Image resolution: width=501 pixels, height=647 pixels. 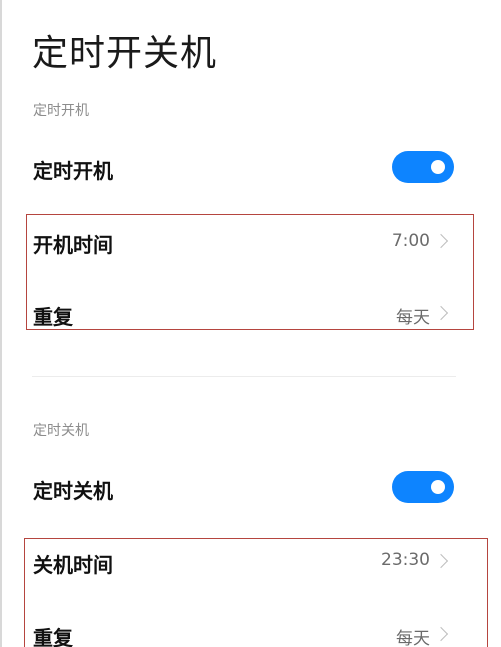 I want to click on power-on-time-label: 开机时间, so click(x=73, y=245).